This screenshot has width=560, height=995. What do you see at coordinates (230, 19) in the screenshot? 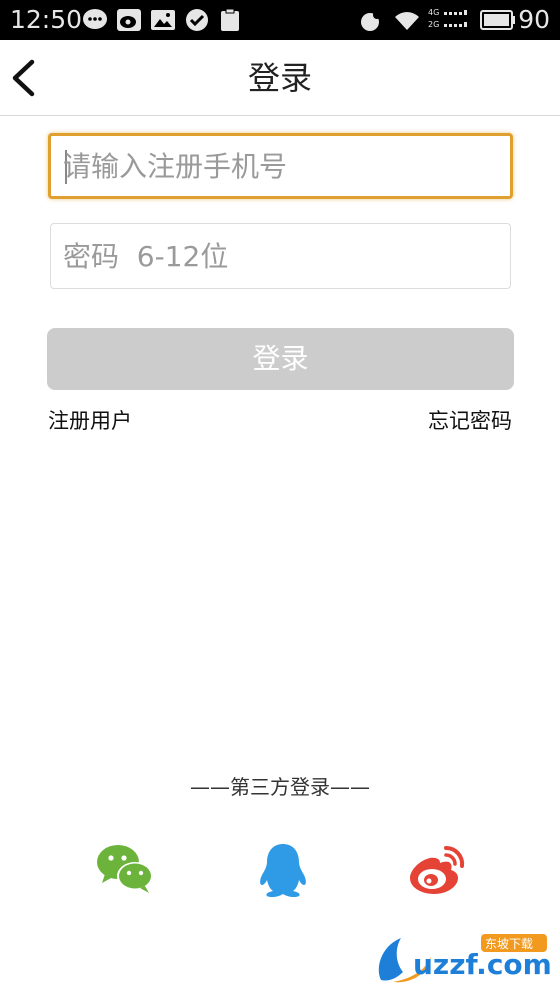
I see `clipboard-notification-icon` at bounding box center [230, 19].